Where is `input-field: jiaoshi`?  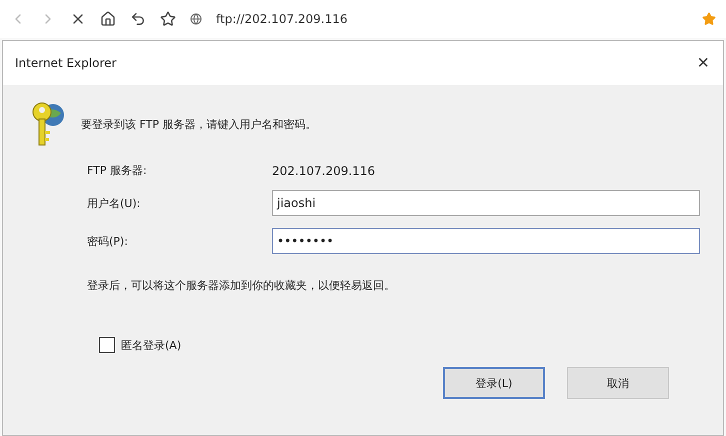 input-field: jiaoshi is located at coordinates (486, 203).